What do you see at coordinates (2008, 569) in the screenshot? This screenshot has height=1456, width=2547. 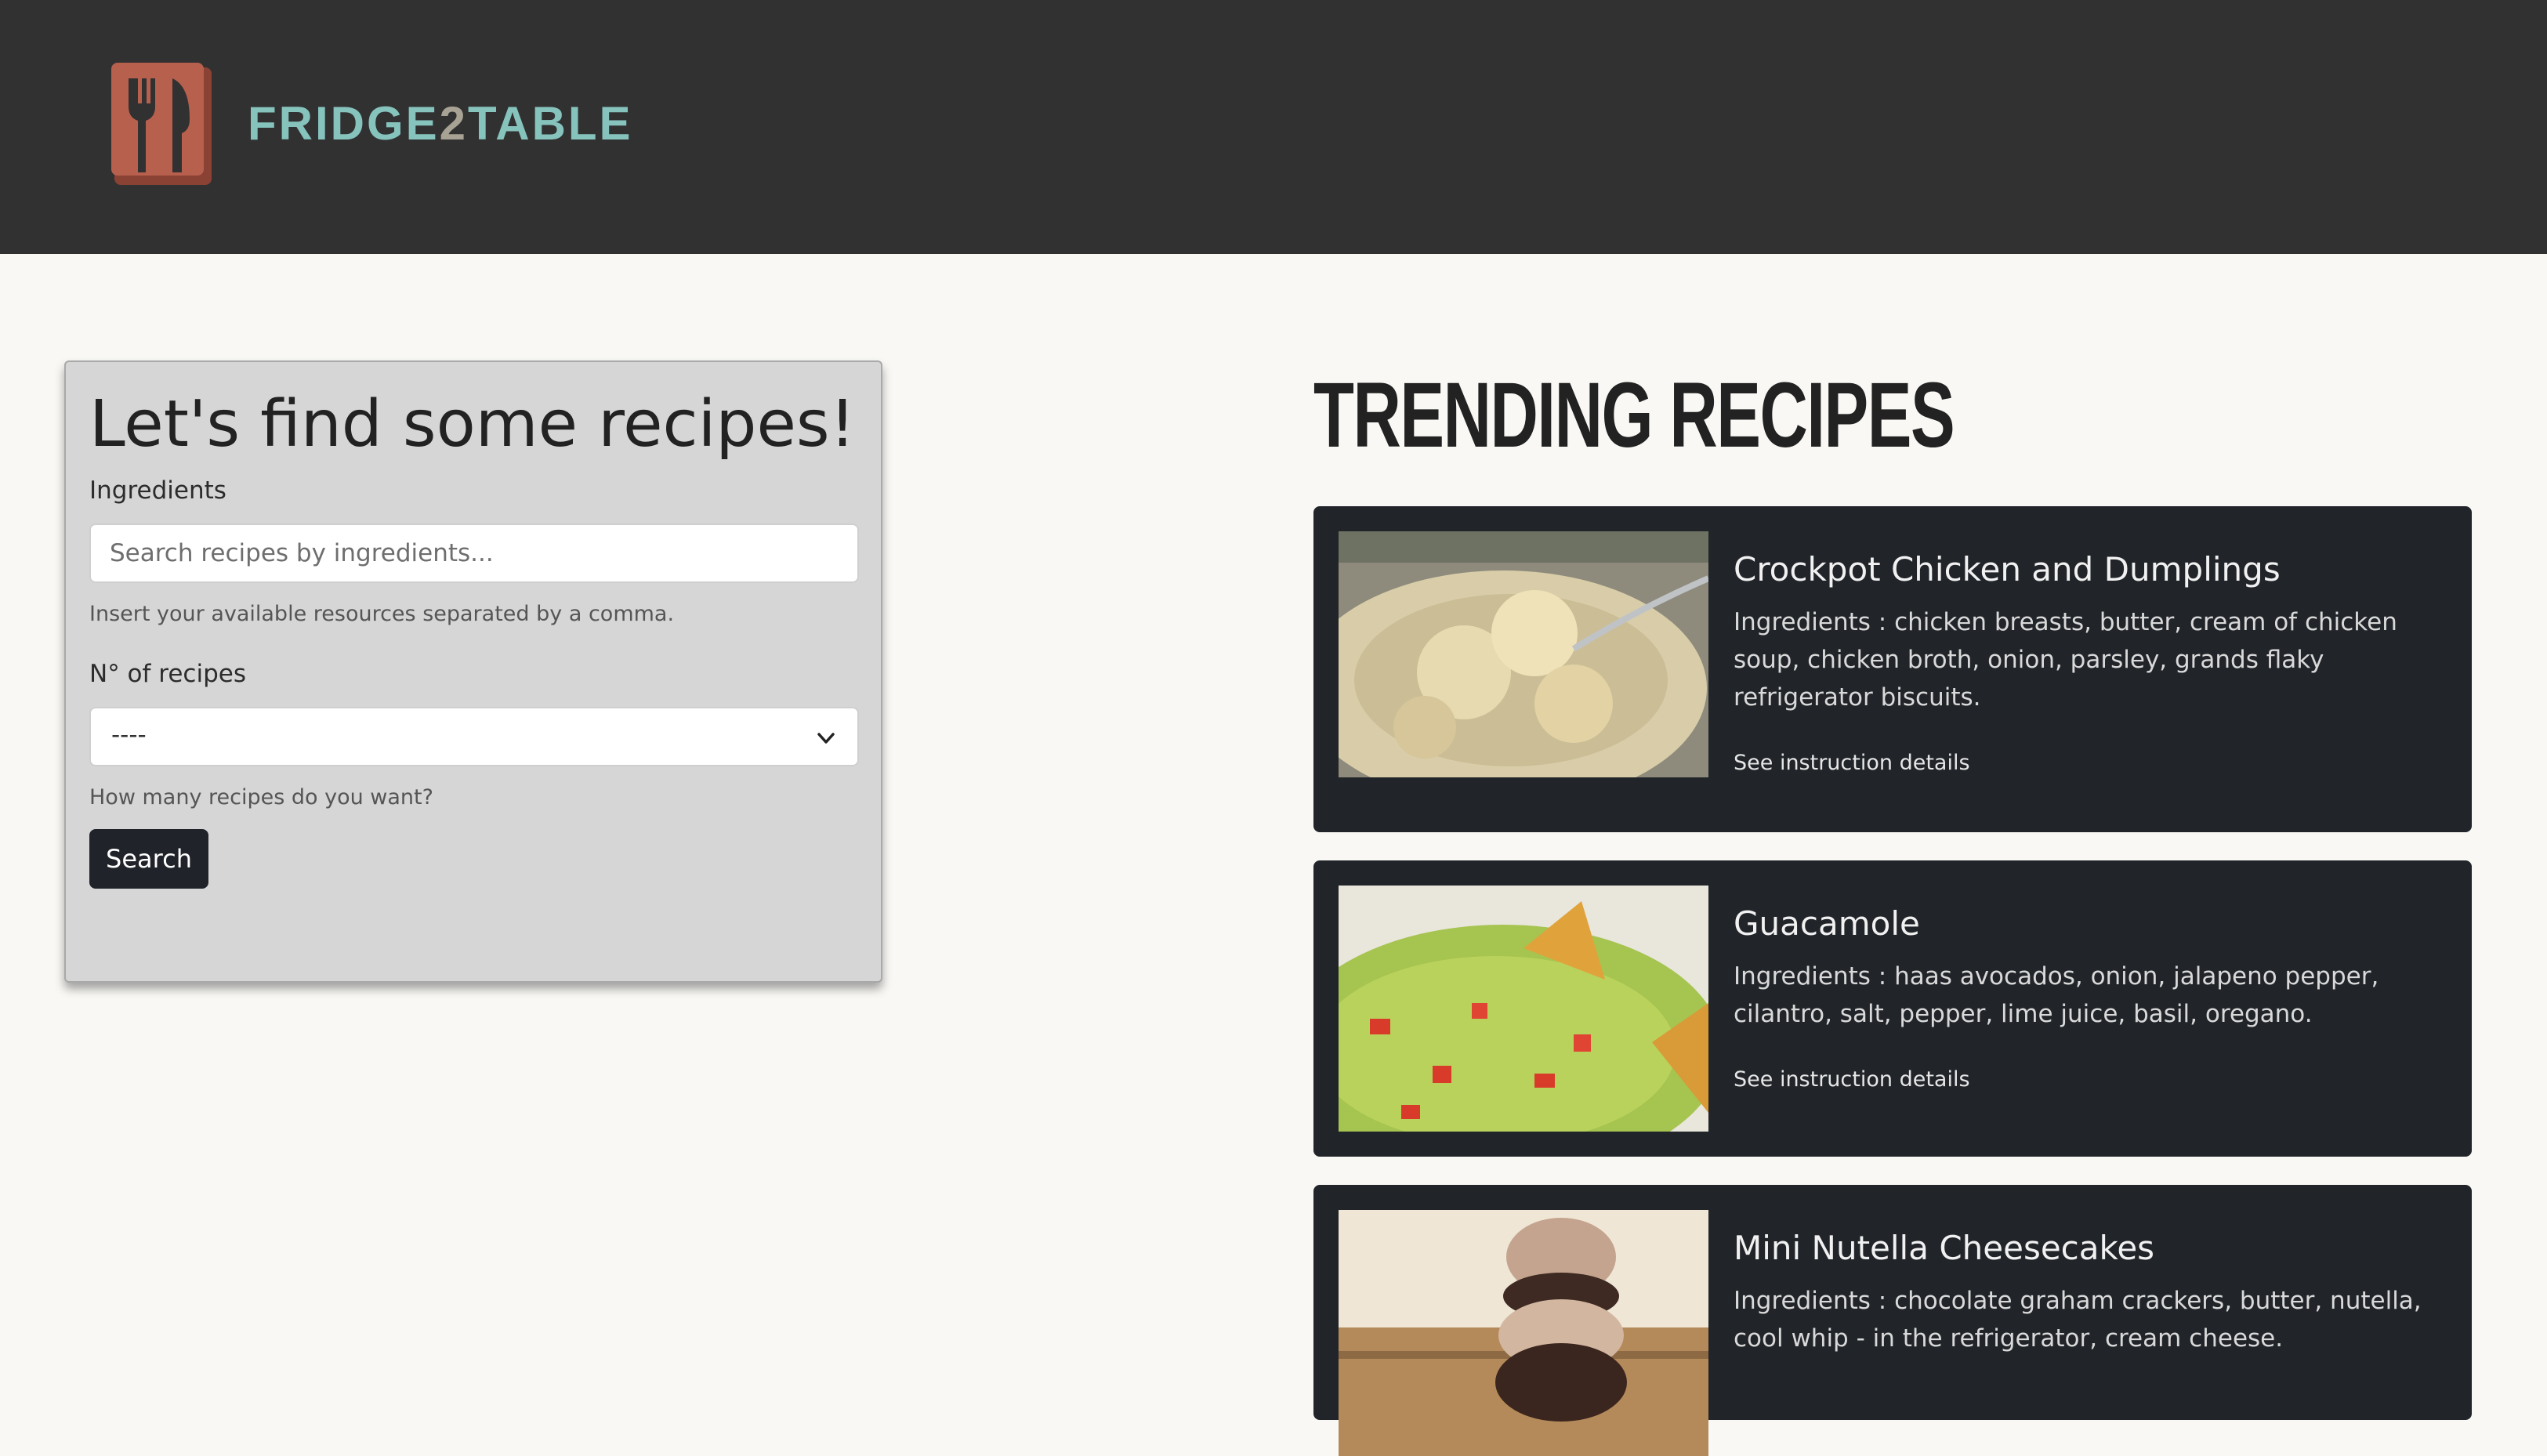 I see `recipe-title: Crockpot Chicken and Dumplings` at bounding box center [2008, 569].